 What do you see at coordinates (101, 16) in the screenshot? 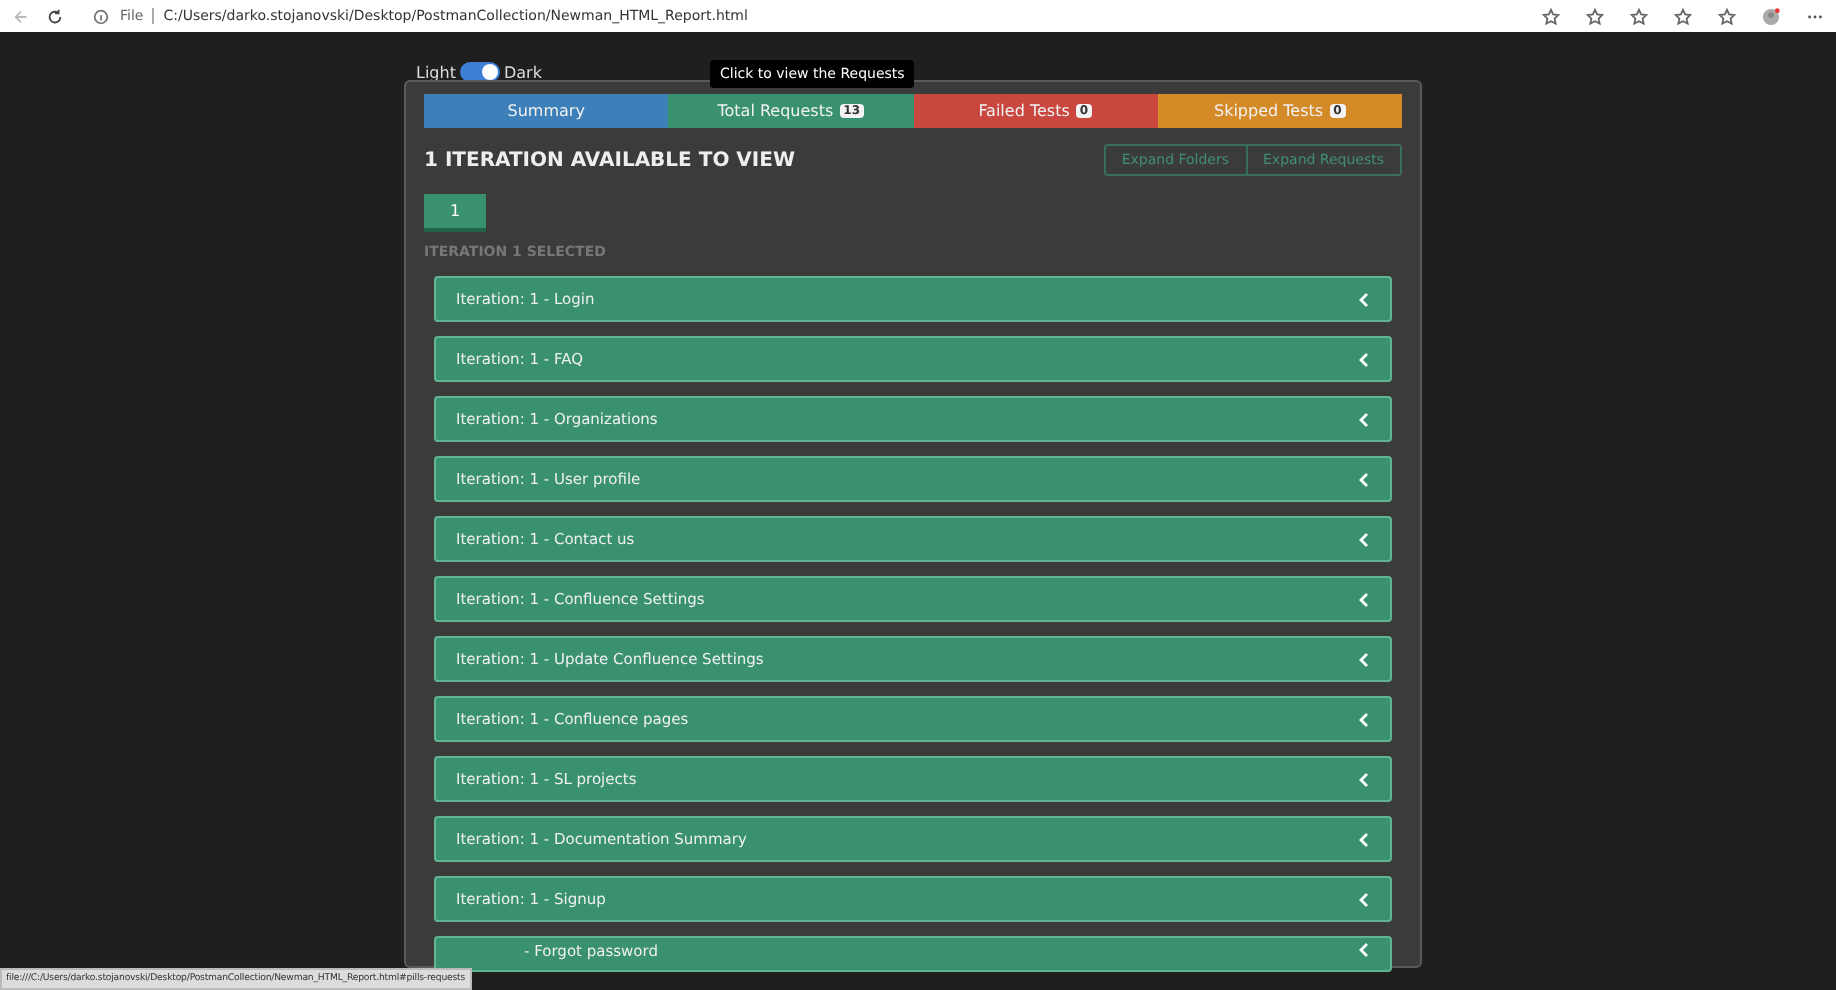
I see `info-icon` at bounding box center [101, 16].